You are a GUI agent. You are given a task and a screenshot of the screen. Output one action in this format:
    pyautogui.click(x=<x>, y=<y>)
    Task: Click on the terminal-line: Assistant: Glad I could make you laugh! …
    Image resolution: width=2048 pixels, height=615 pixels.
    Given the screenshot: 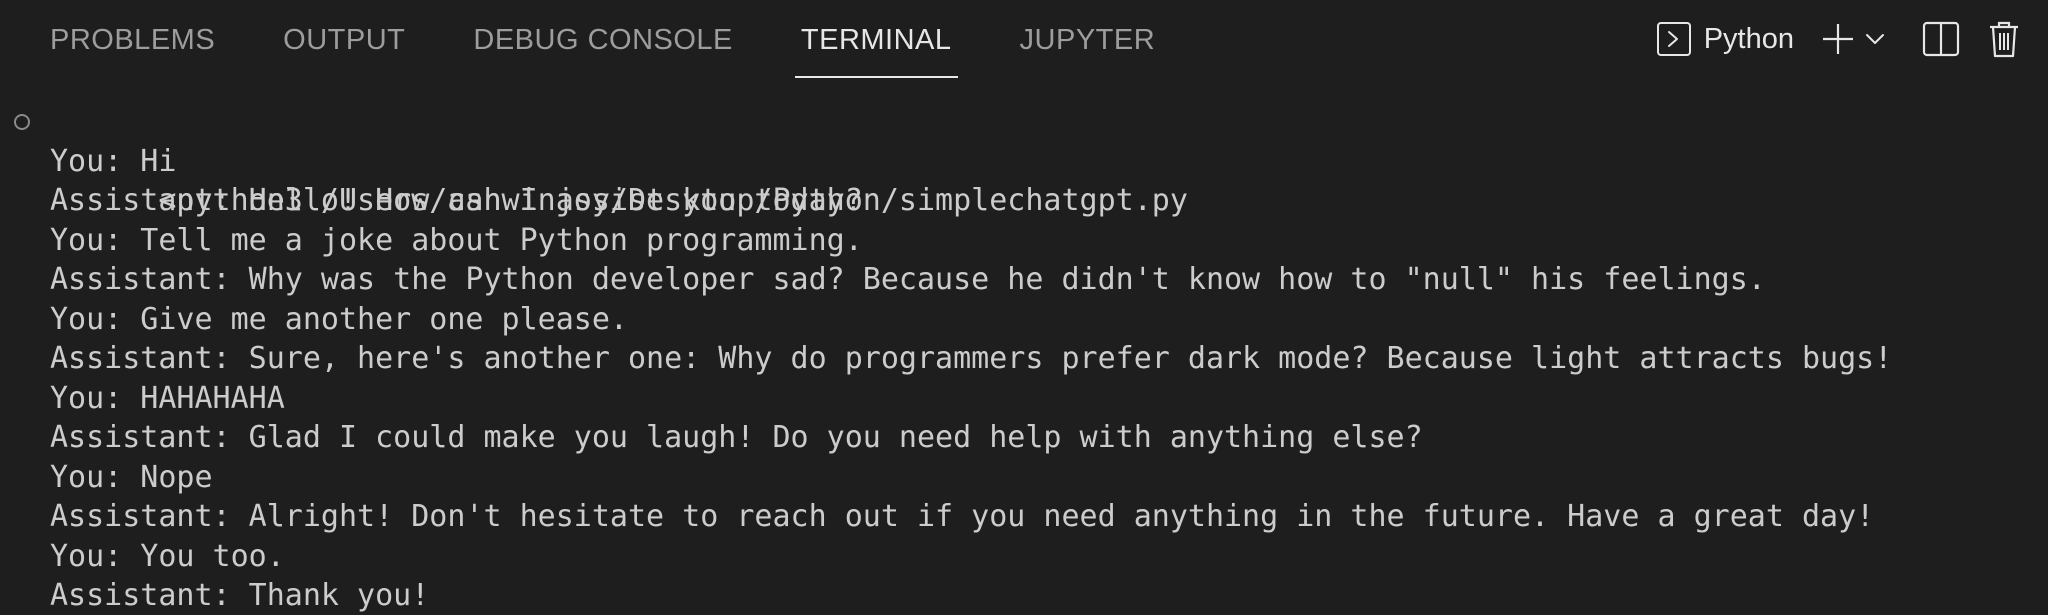 What is the action you would take?
    pyautogui.click(x=736, y=437)
    